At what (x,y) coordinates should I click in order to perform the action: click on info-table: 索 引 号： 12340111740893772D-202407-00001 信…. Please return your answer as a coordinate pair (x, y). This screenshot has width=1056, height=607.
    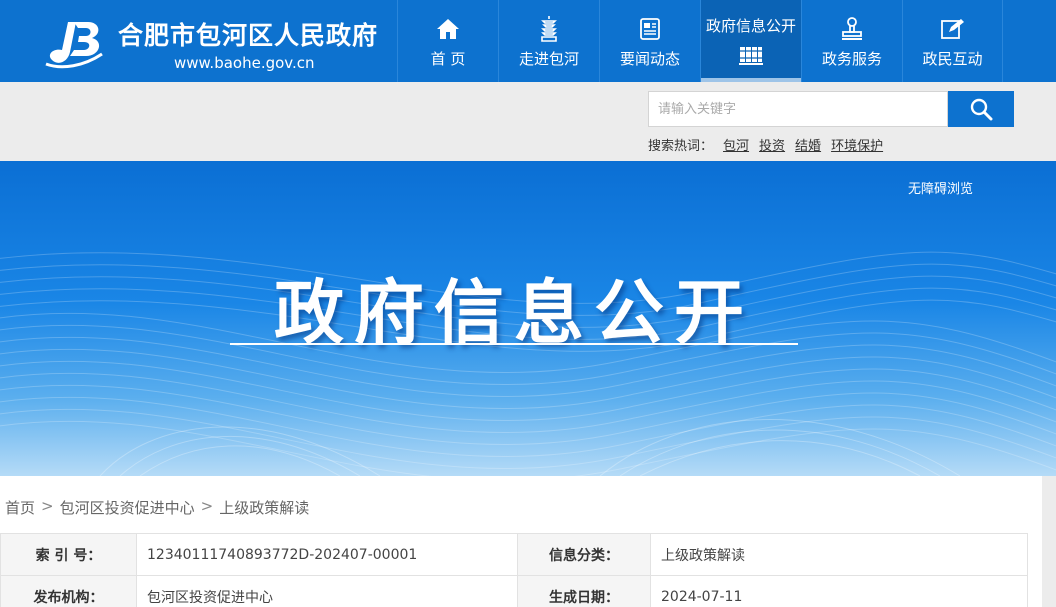
    Looking at the image, I should click on (514, 570).